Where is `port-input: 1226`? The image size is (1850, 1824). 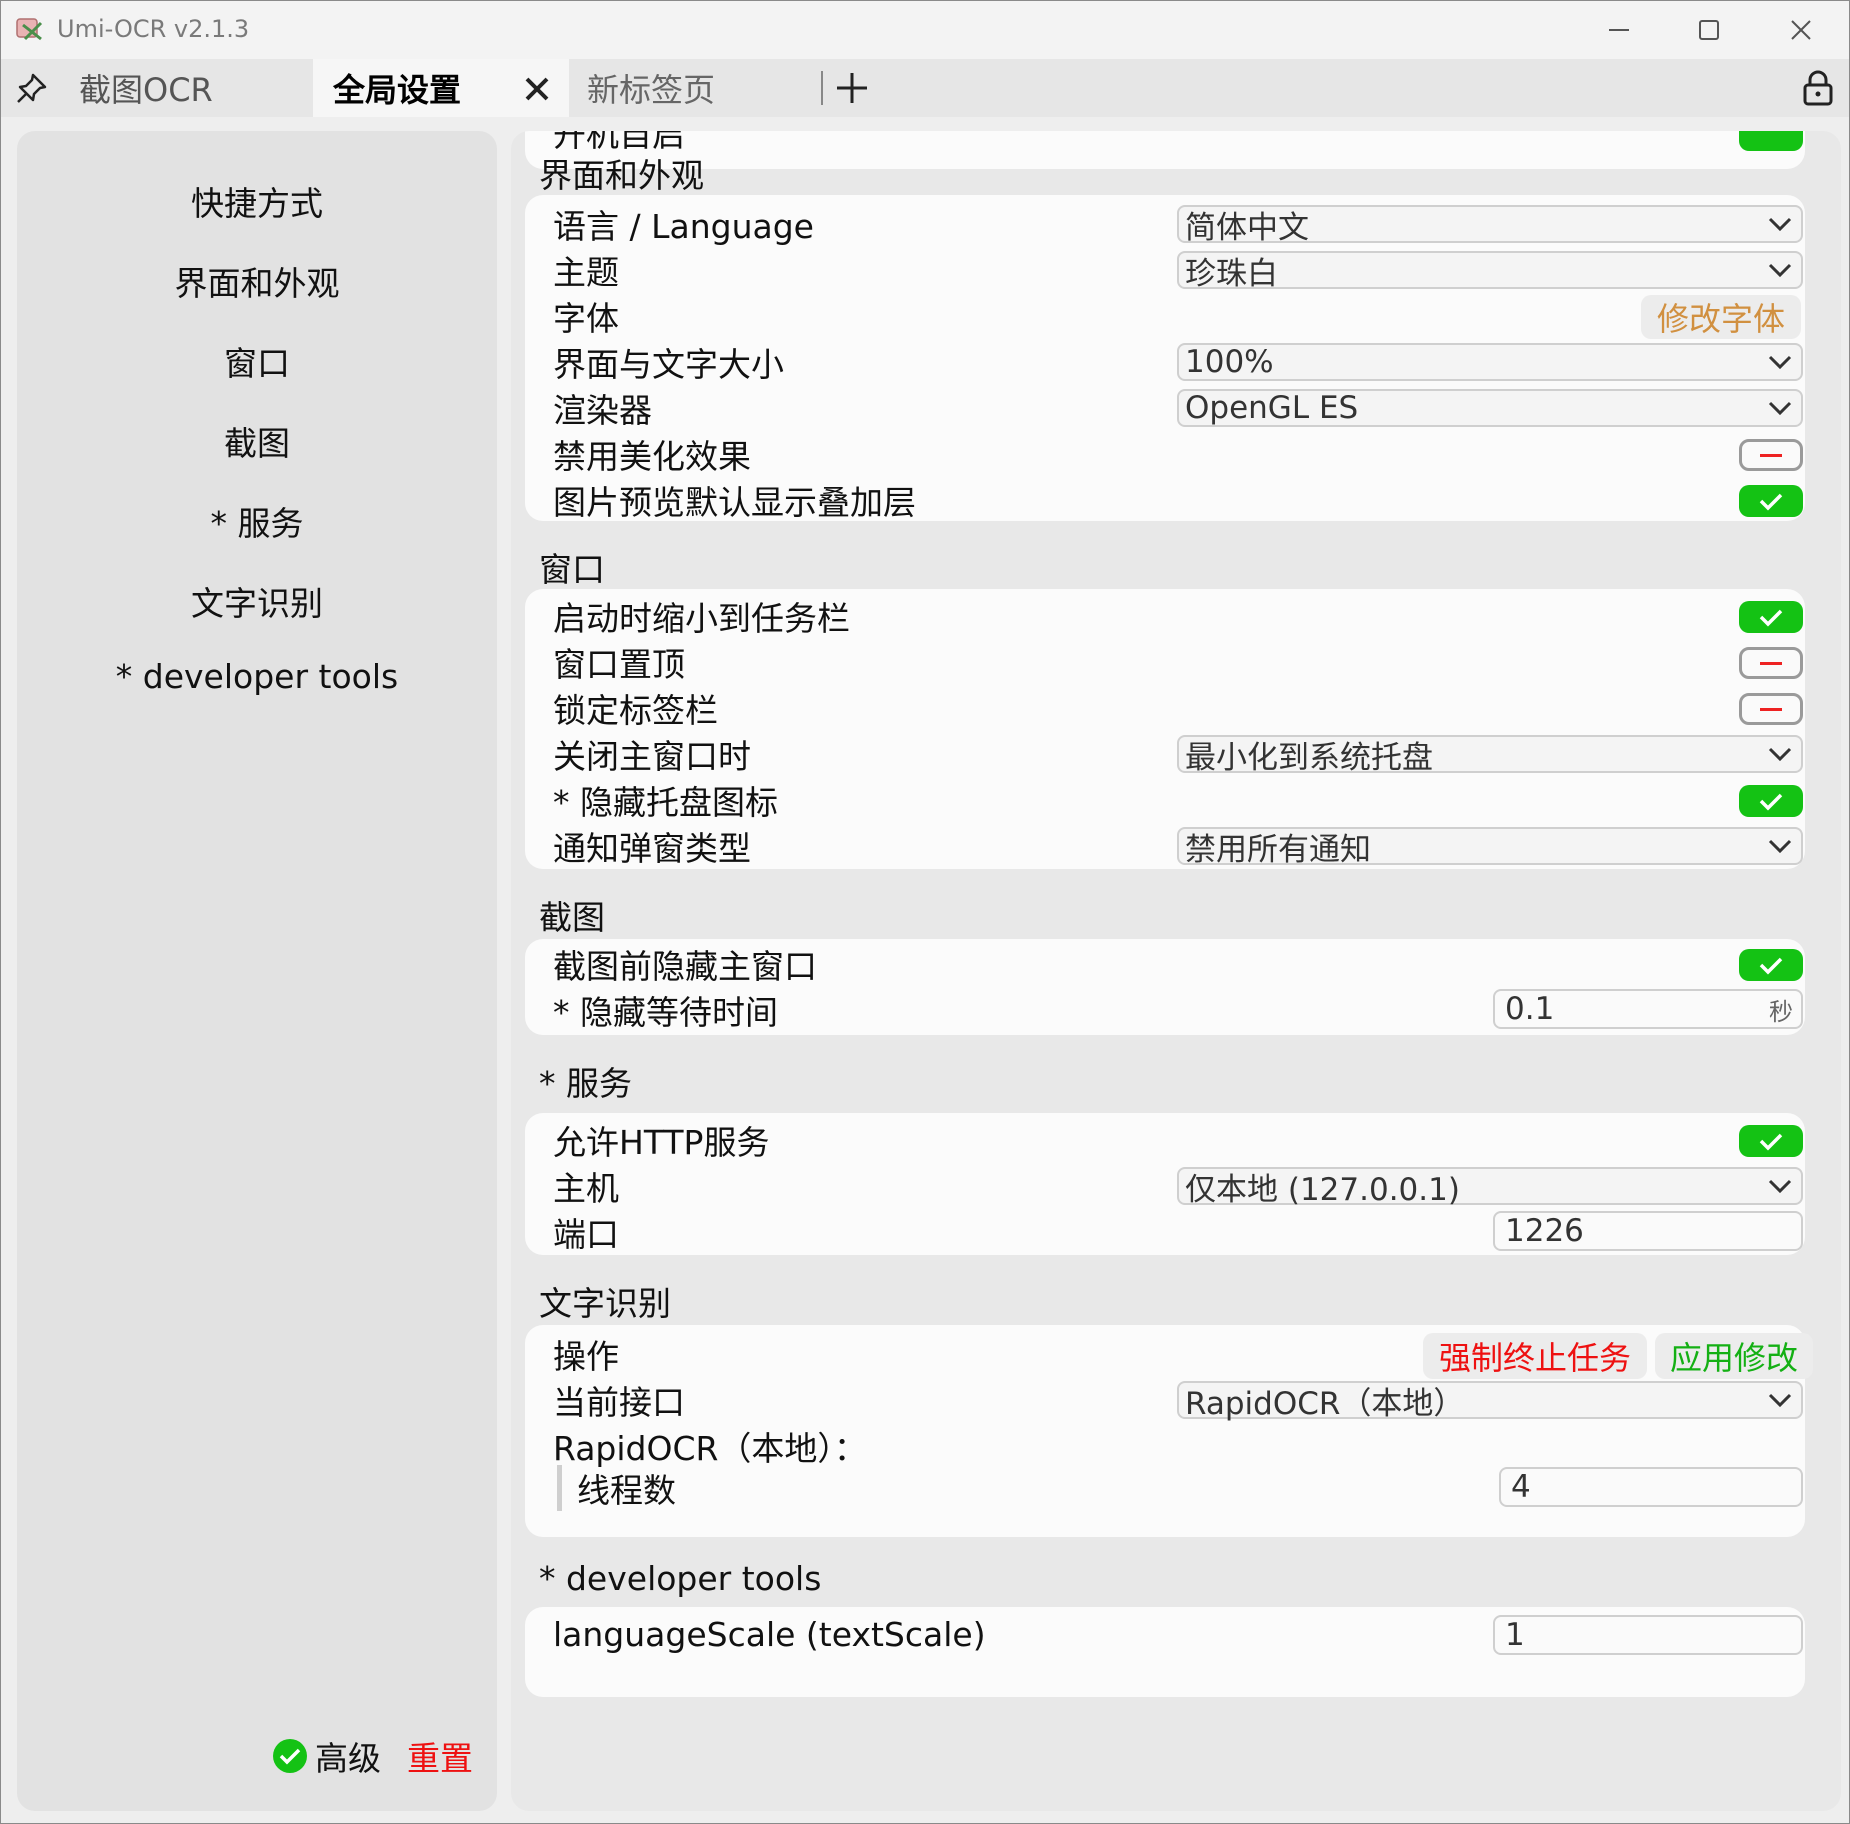
port-input: 1226 is located at coordinates (1648, 1231).